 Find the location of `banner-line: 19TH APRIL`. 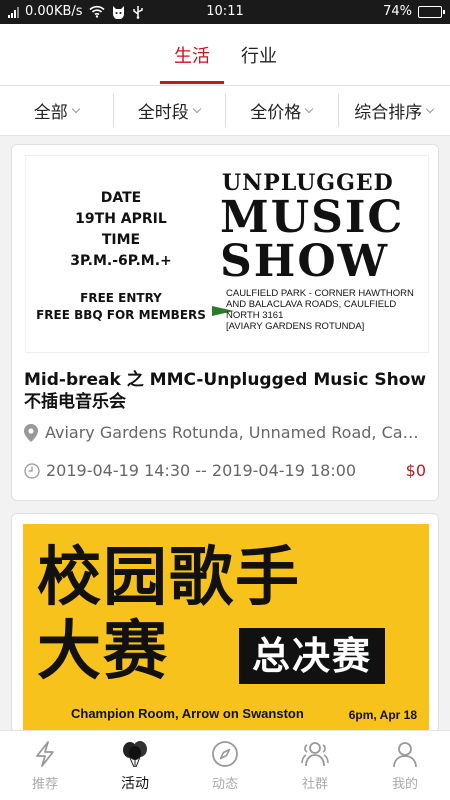

banner-line: 19TH APRIL is located at coordinates (121, 219).